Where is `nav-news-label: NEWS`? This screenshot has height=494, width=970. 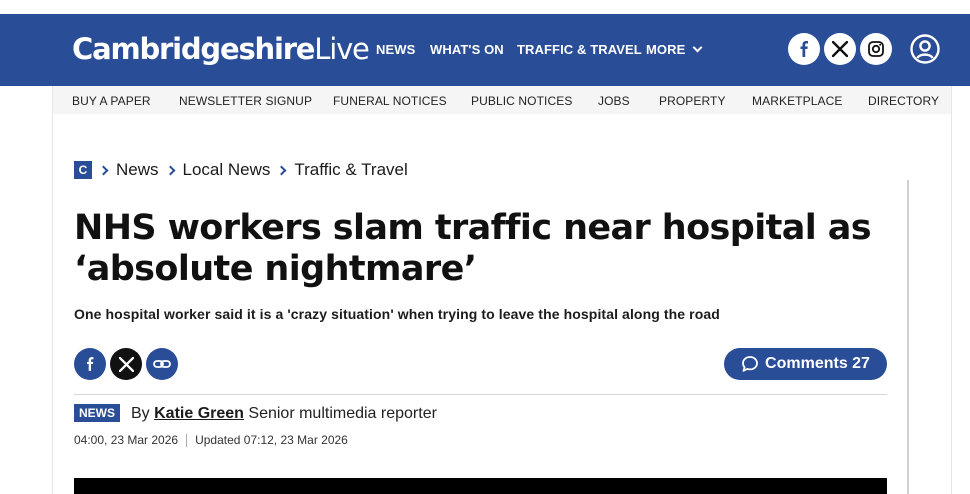 nav-news-label: NEWS is located at coordinates (396, 49).